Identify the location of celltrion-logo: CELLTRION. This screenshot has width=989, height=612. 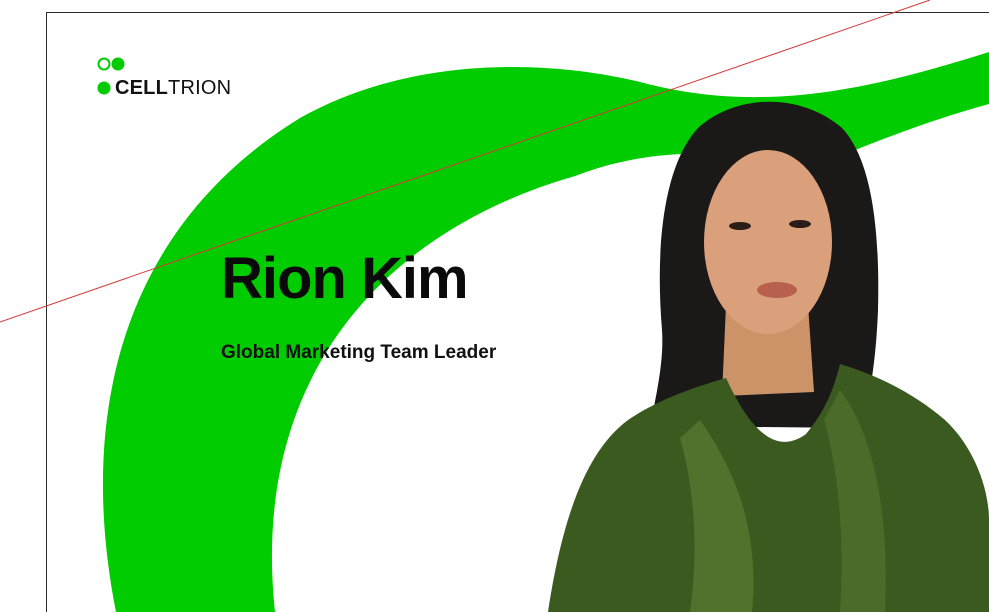
(172, 79).